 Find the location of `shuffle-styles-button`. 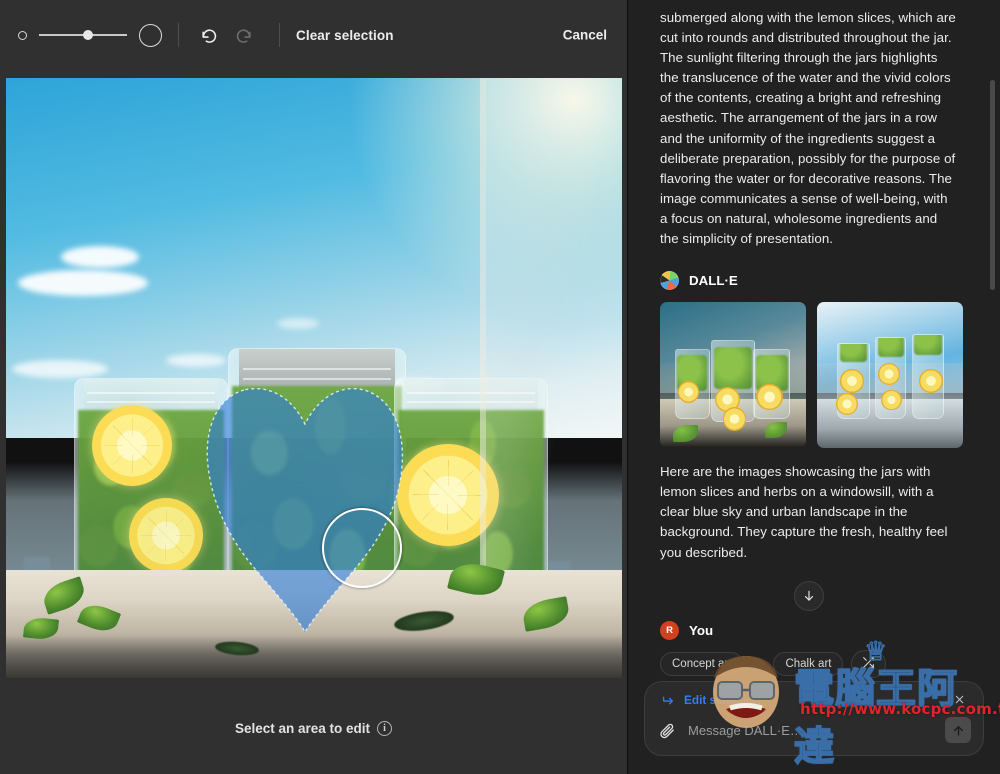

shuffle-styles-button is located at coordinates (869, 663).